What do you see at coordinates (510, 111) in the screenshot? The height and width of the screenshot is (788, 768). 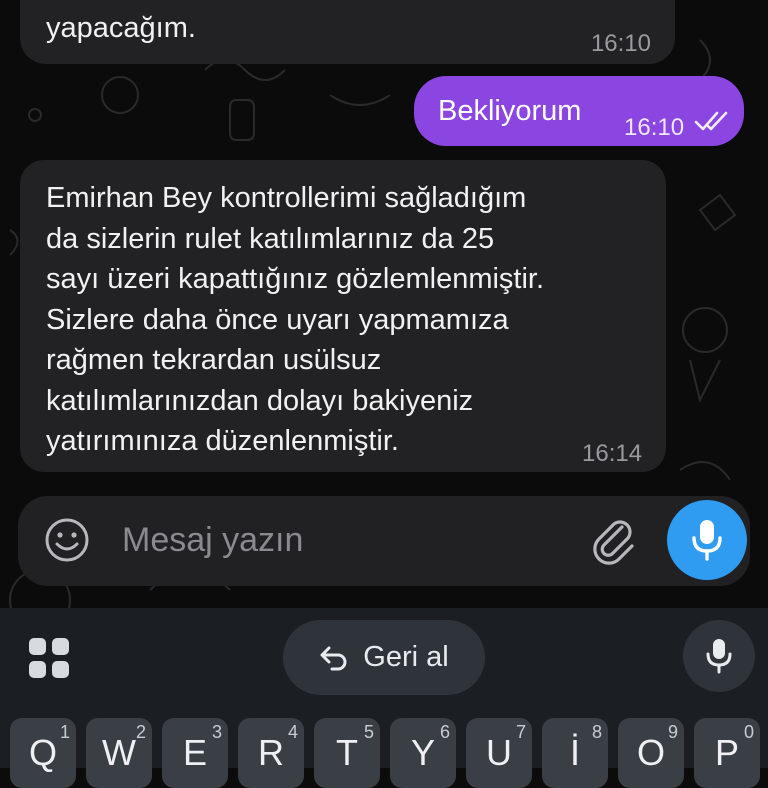 I see `message-text: Bekliyorum` at bounding box center [510, 111].